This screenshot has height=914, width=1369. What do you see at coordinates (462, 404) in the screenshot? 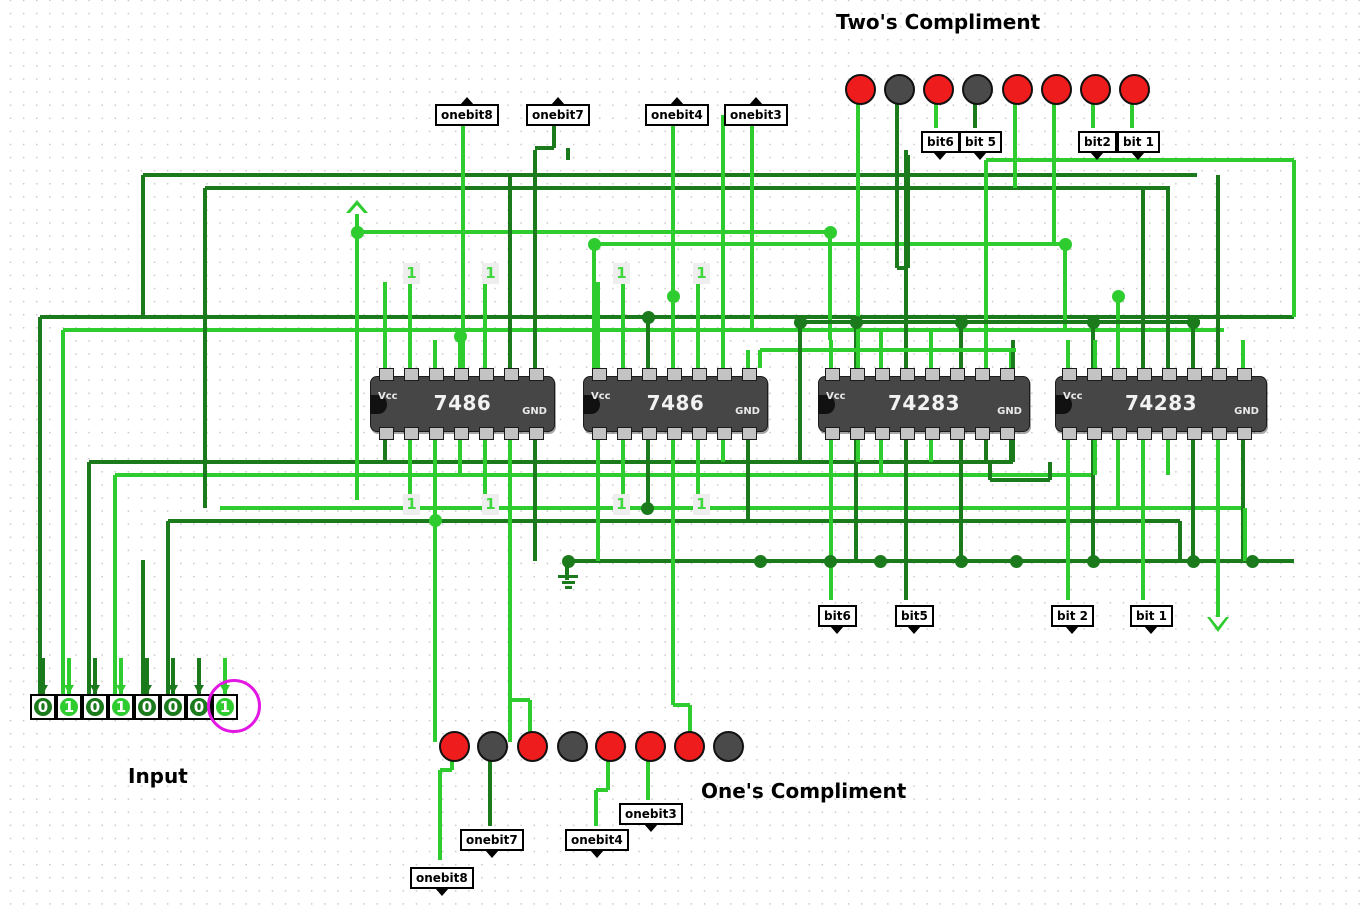
I see `ic-chip-7486-0: 7486 Vcc GND` at bounding box center [462, 404].